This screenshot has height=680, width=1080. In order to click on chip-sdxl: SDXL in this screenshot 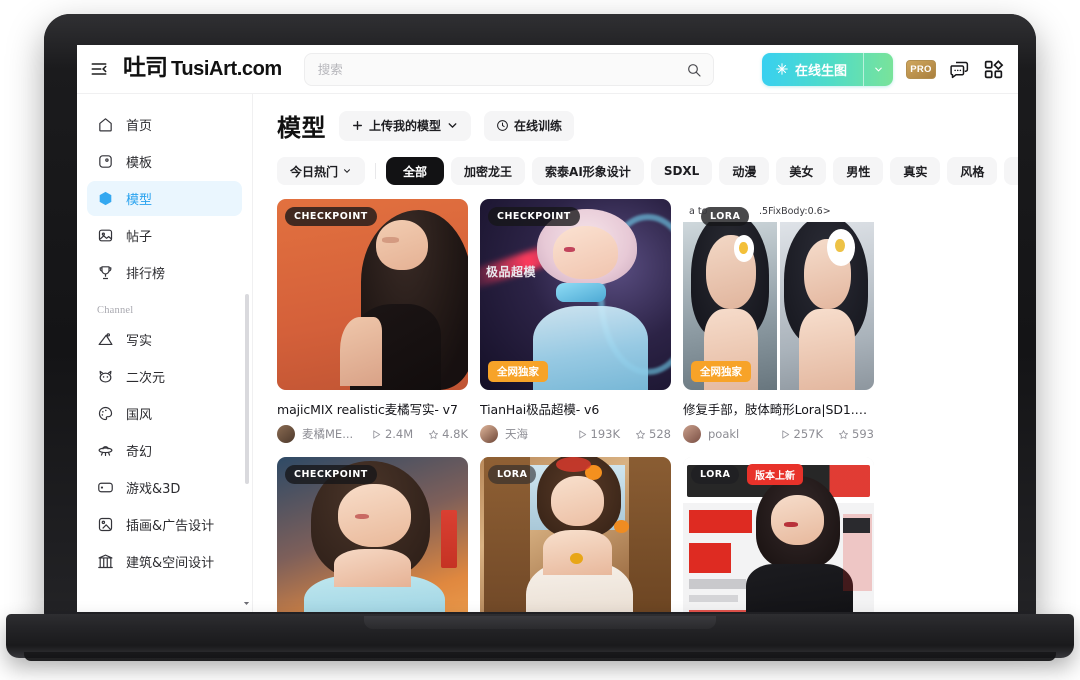, I will do `click(681, 171)`.